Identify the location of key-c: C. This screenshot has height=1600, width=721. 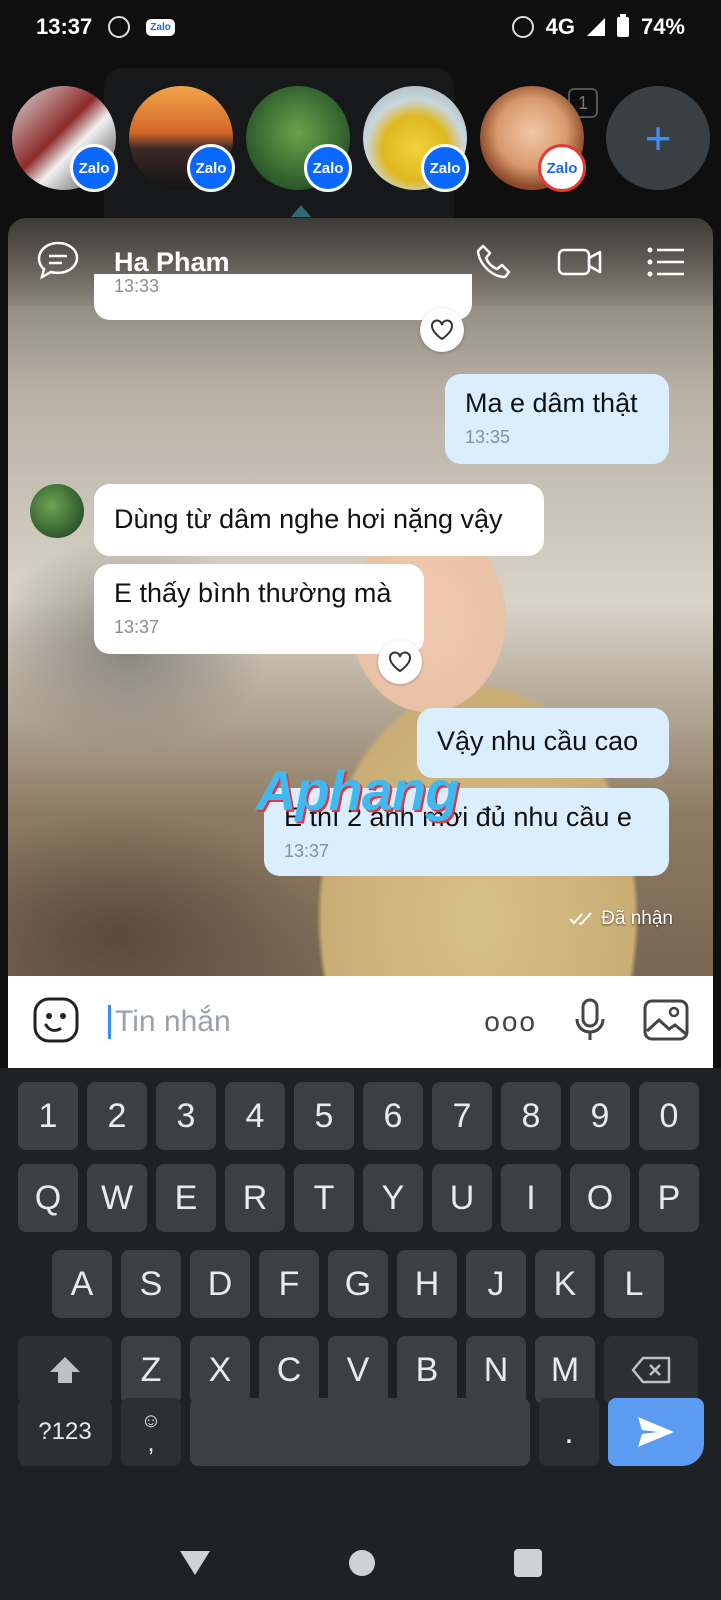
(289, 1370).